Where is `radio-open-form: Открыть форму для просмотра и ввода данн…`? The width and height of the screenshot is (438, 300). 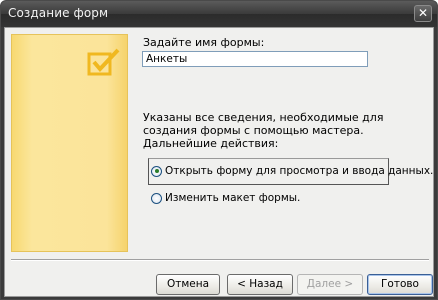
radio-open-form: Открыть форму для просмотра и ввода данн… is located at coordinates (292, 171).